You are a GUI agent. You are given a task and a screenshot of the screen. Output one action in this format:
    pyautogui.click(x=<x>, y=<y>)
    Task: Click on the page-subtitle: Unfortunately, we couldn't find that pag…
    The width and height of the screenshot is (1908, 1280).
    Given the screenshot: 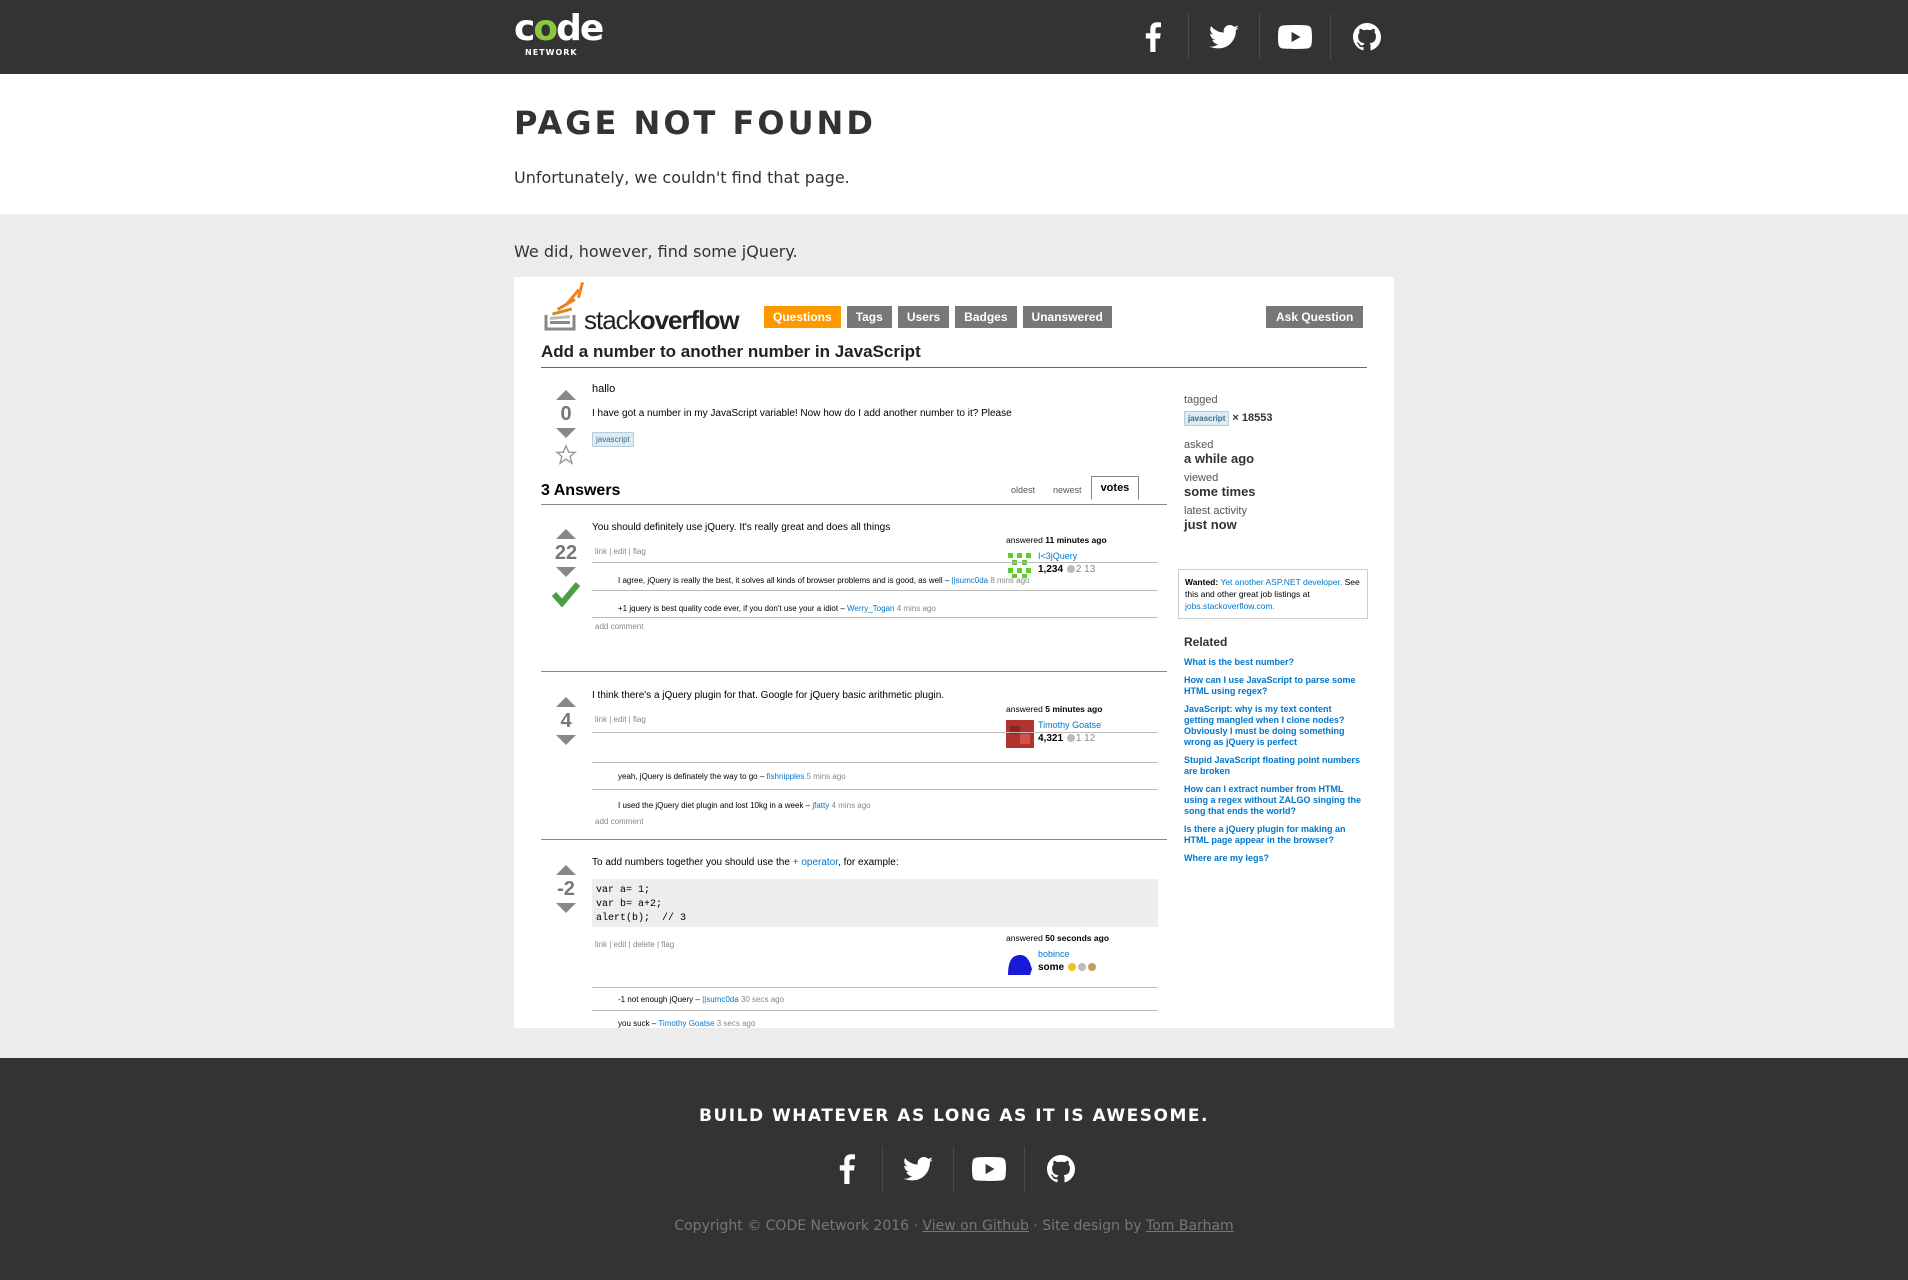 What is the action you would take?
    pyautogui.click(x=682, y=177)
    